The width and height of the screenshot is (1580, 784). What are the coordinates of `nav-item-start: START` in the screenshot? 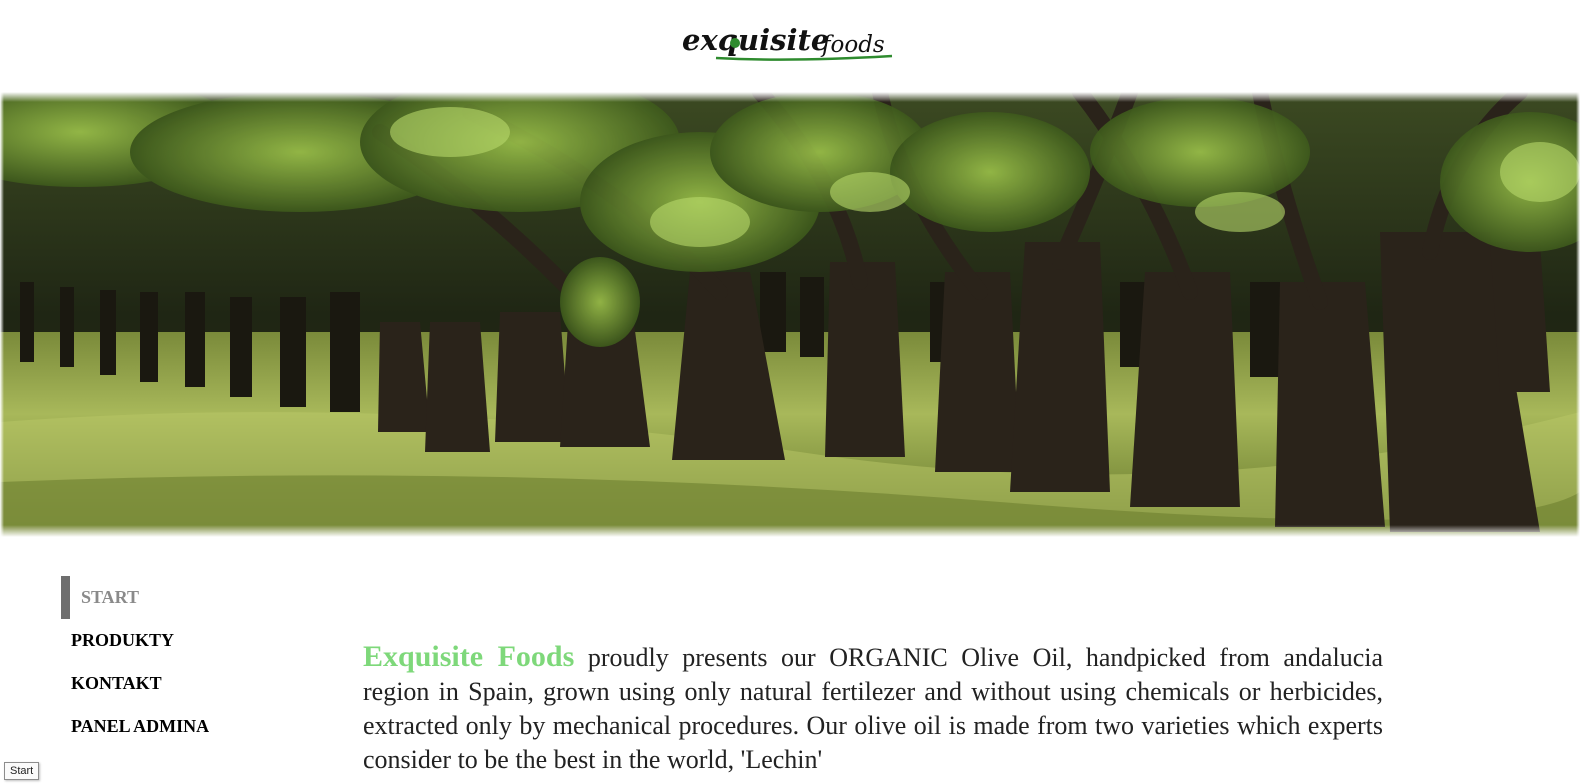 It's located at (181, 597).